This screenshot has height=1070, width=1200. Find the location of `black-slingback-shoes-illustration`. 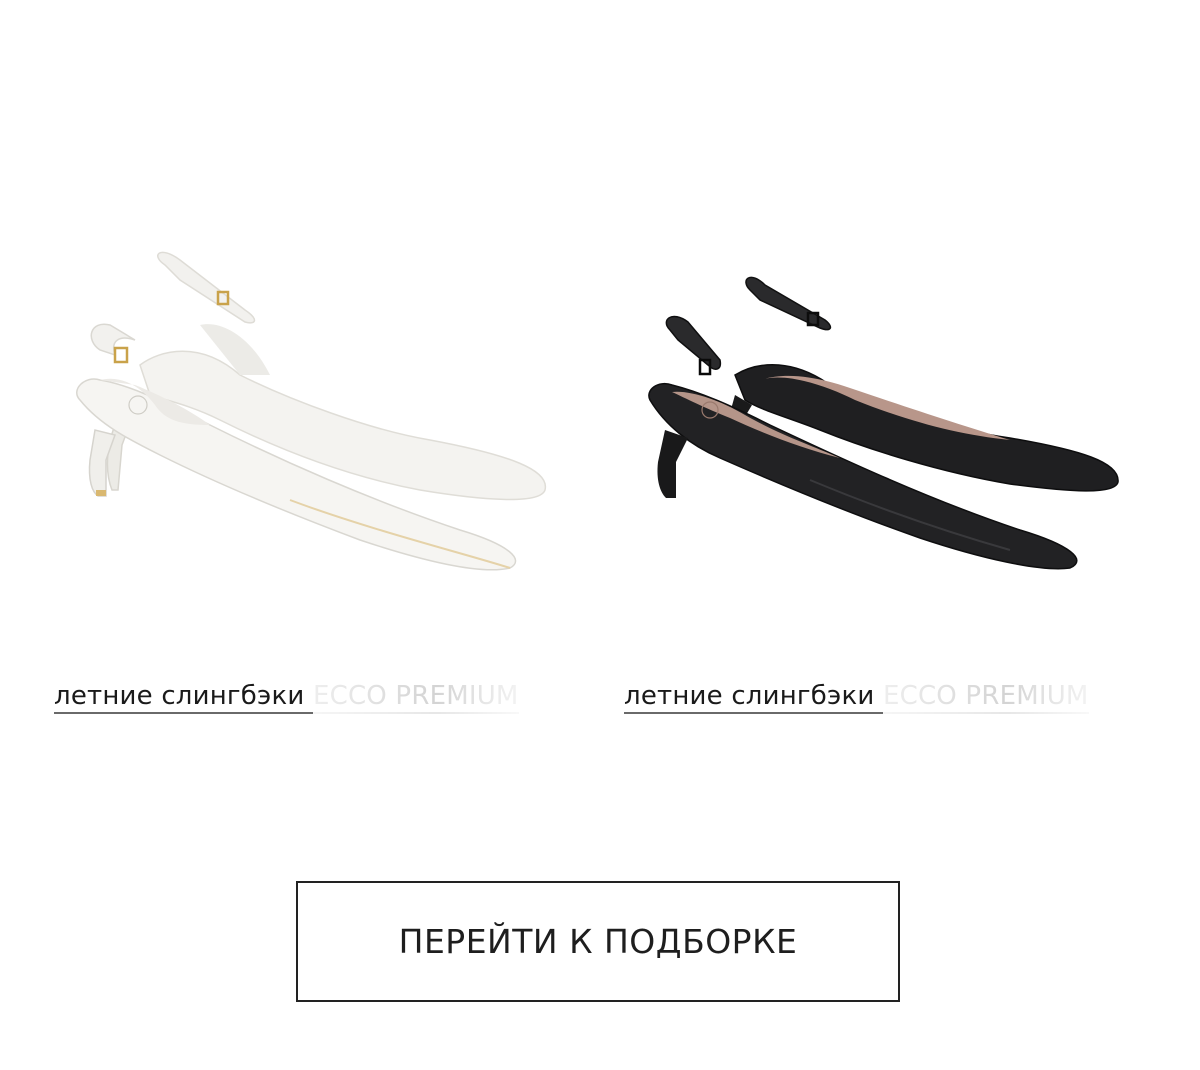

black-slingback-shoes-illustration is located at coordinates (883, 423).